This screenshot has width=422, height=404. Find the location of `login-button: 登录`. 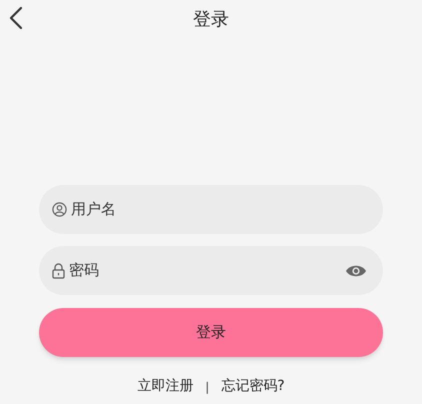

login-button: 登录 is located at coordinates (211, 332).